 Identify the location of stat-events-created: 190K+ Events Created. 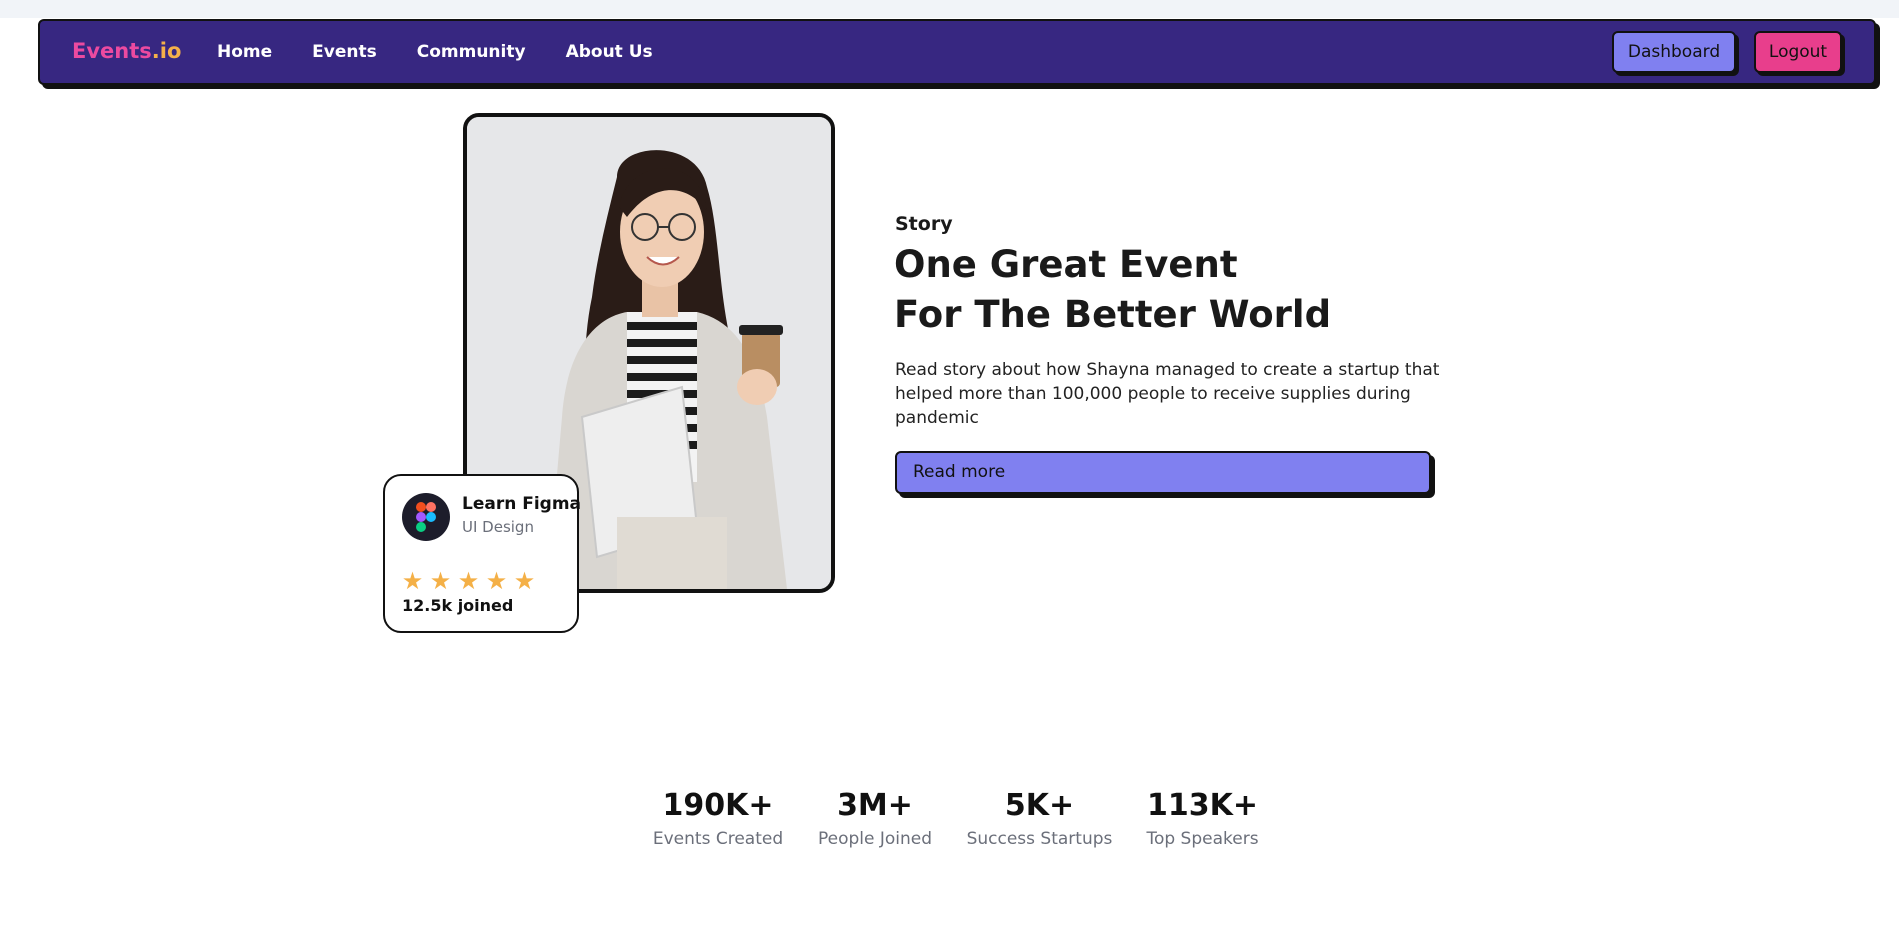
(718, 818).